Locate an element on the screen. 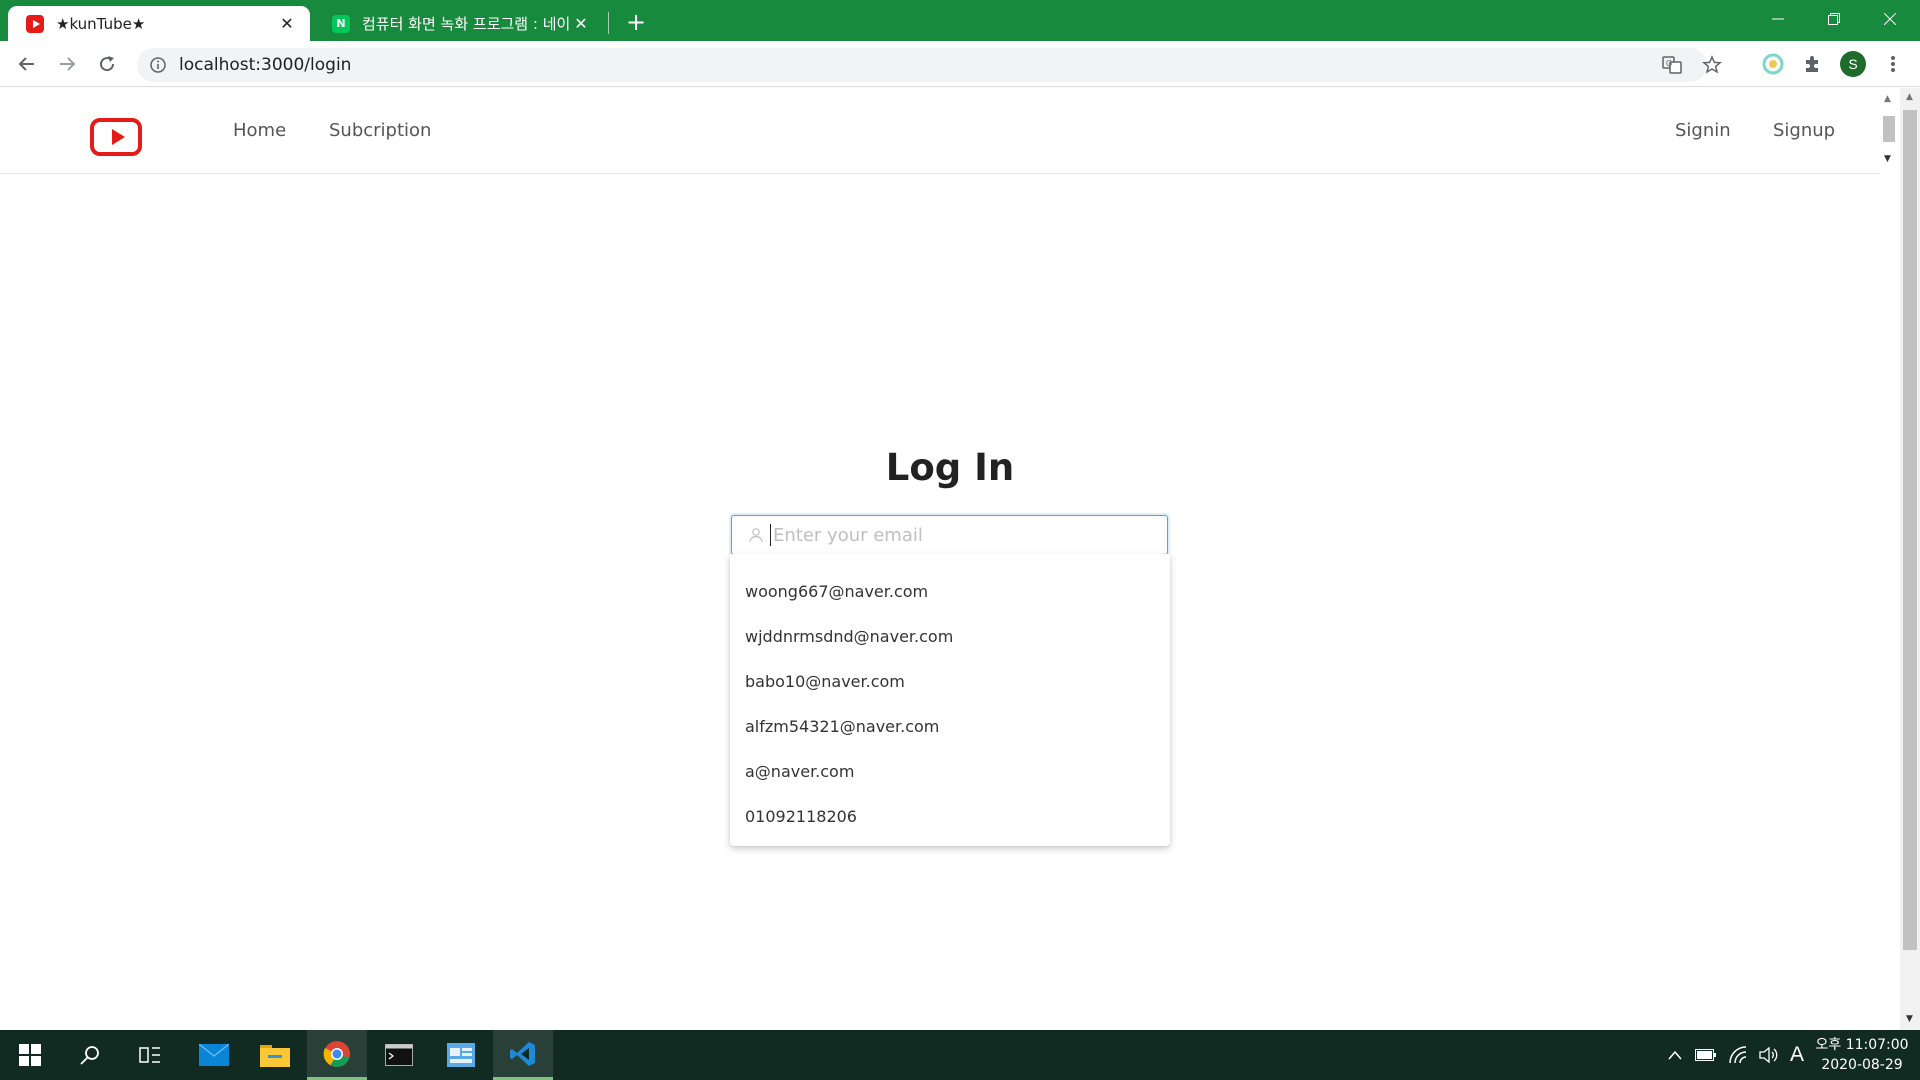 This screenshot has width=1920, height=1080. tab-kuntube: ★kunTube★ ✕ is located at coordinates (159, 23).